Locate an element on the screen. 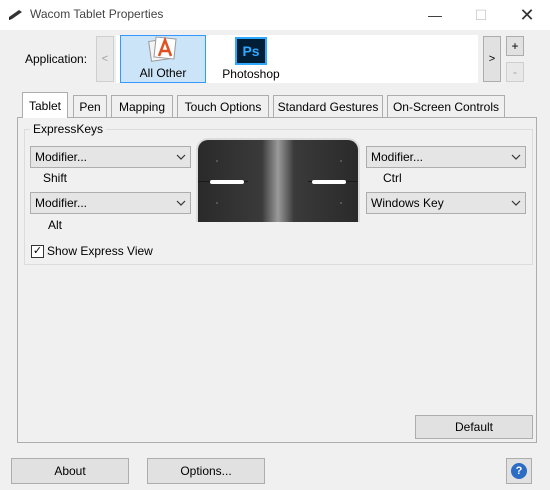  expresskey-top-left-value: Shift is located at coordinates (55, 178).